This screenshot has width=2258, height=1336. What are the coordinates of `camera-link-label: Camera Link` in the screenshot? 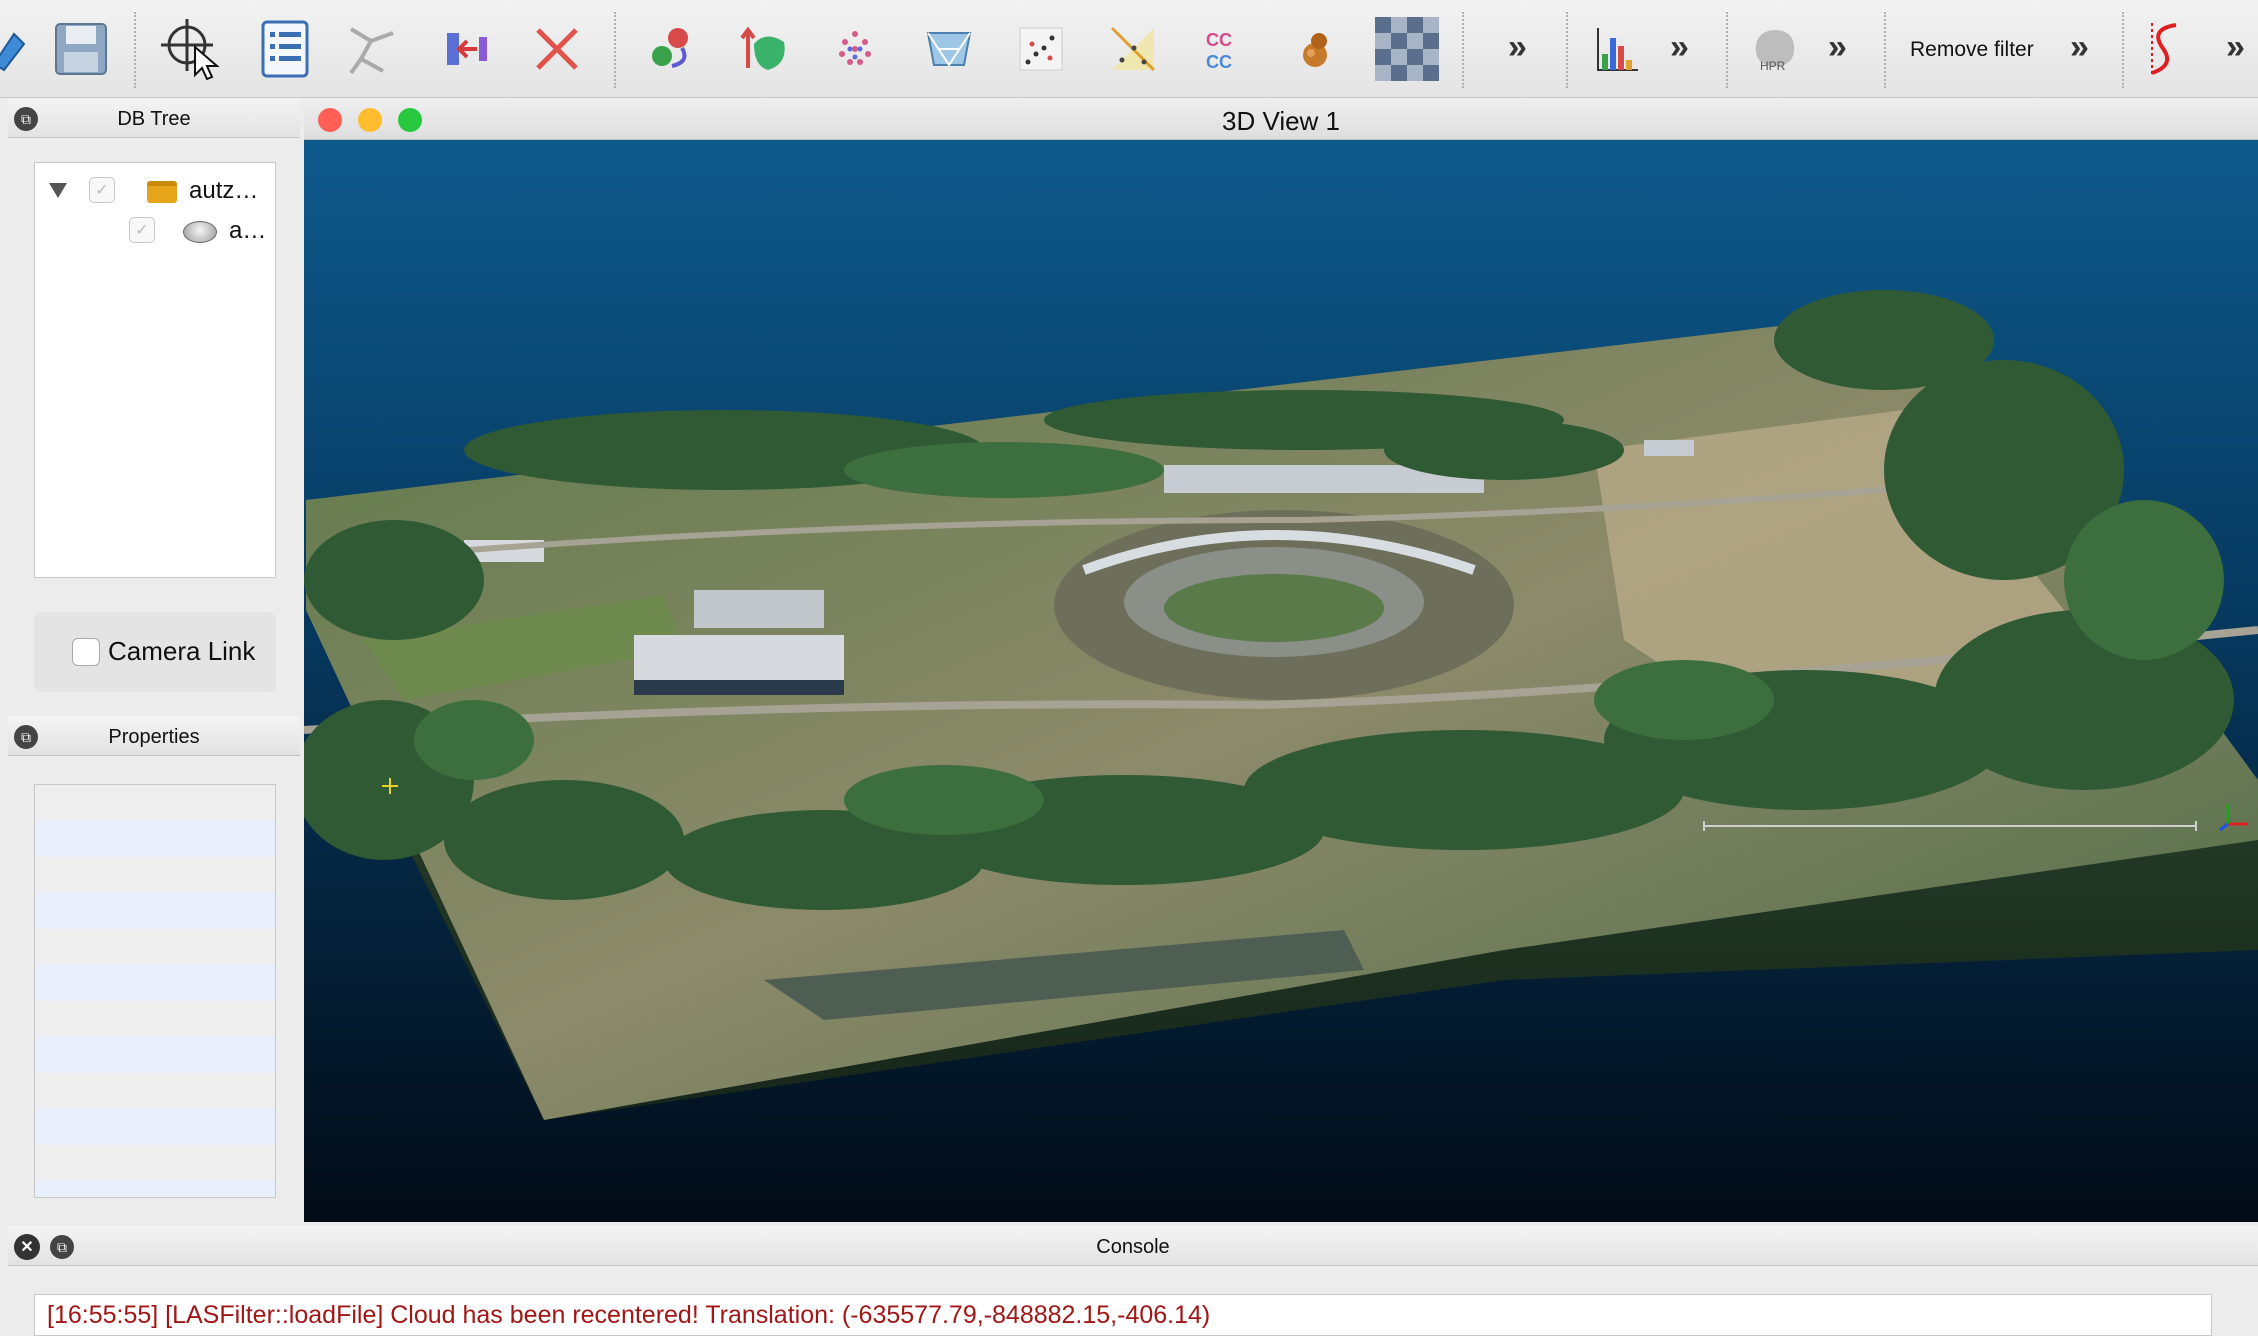 It's located at (181, 651).